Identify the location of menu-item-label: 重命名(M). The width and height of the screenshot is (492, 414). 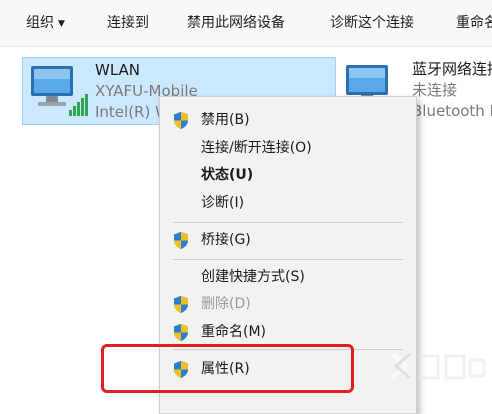
(234, 332).